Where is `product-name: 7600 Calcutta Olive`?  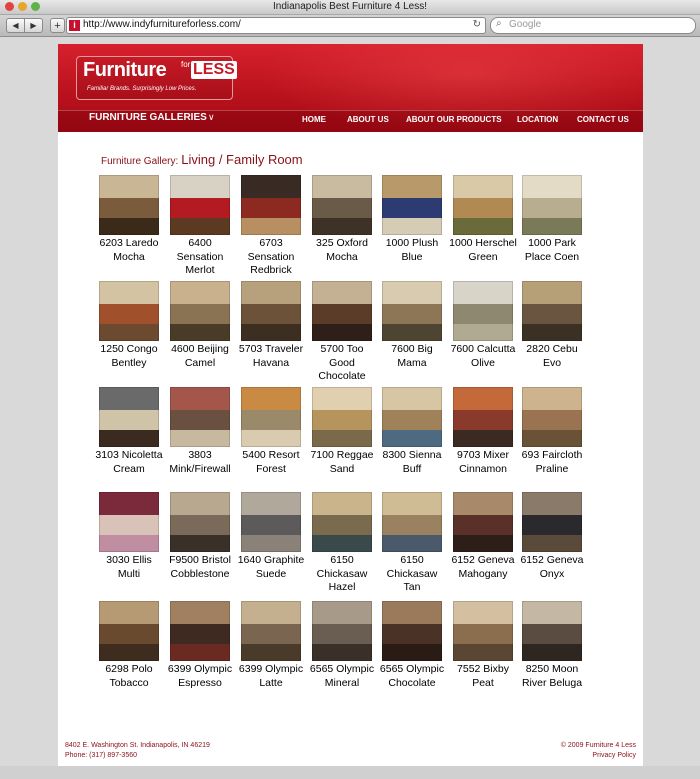 product-name: 7600 Calcutta Olive is located at coordinates (483, 356).